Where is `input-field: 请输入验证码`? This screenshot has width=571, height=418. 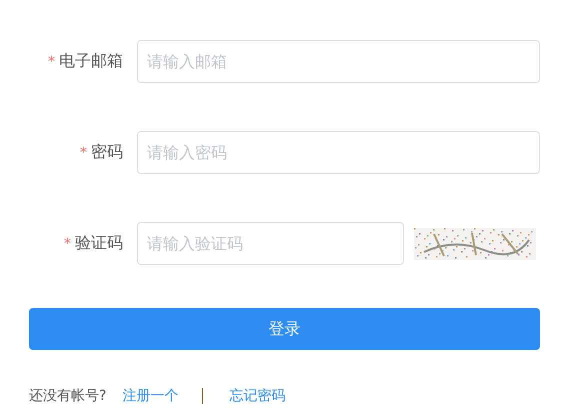 input-field: 请输入验证码 is located at coordinates (270, 243).